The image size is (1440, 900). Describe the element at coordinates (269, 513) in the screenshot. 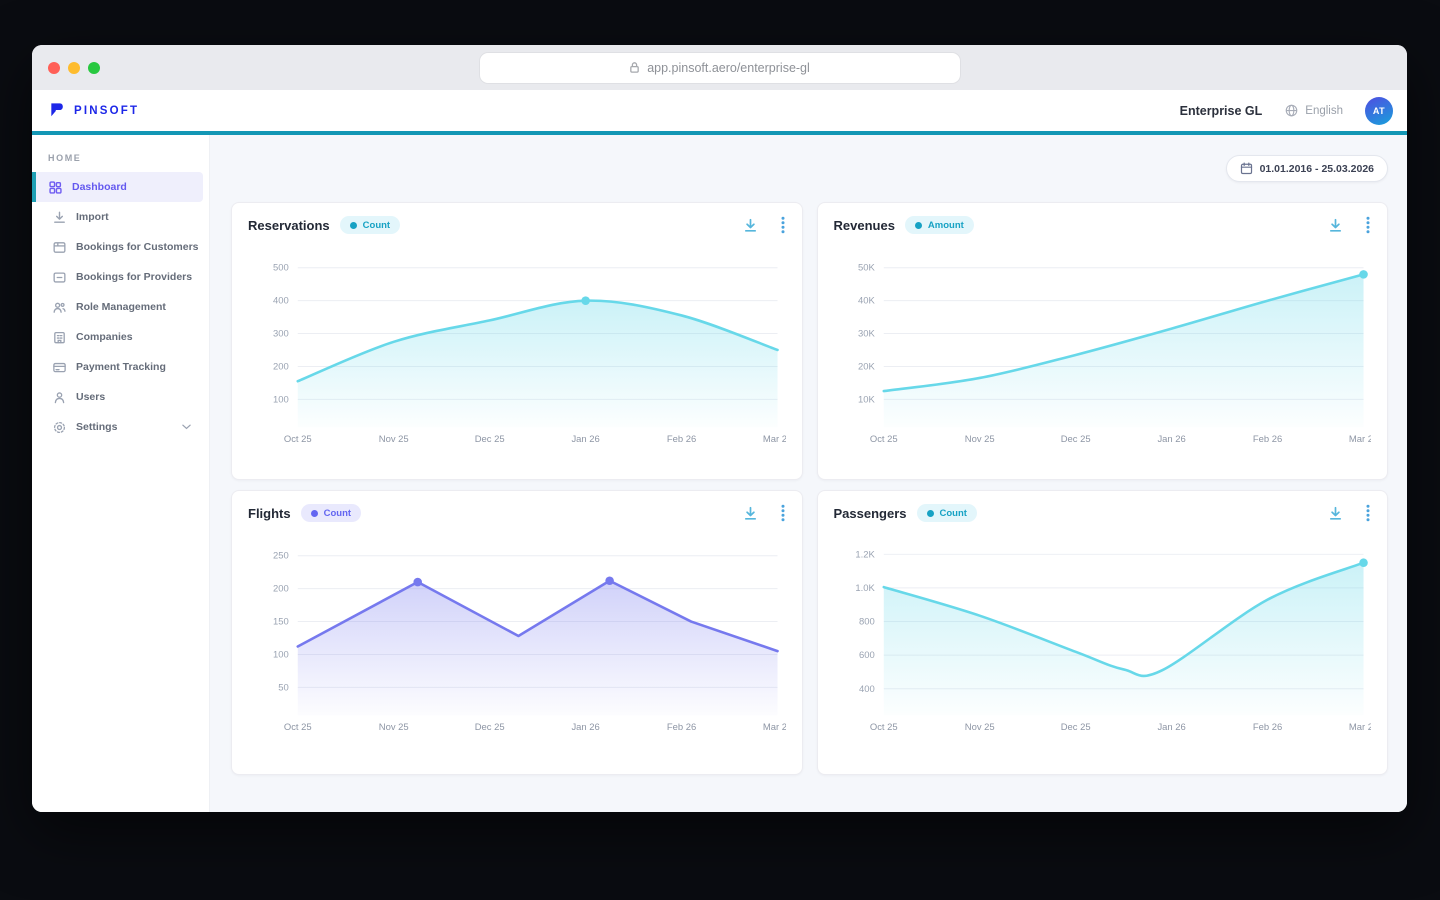

I see `card-title: Flights` at that location.